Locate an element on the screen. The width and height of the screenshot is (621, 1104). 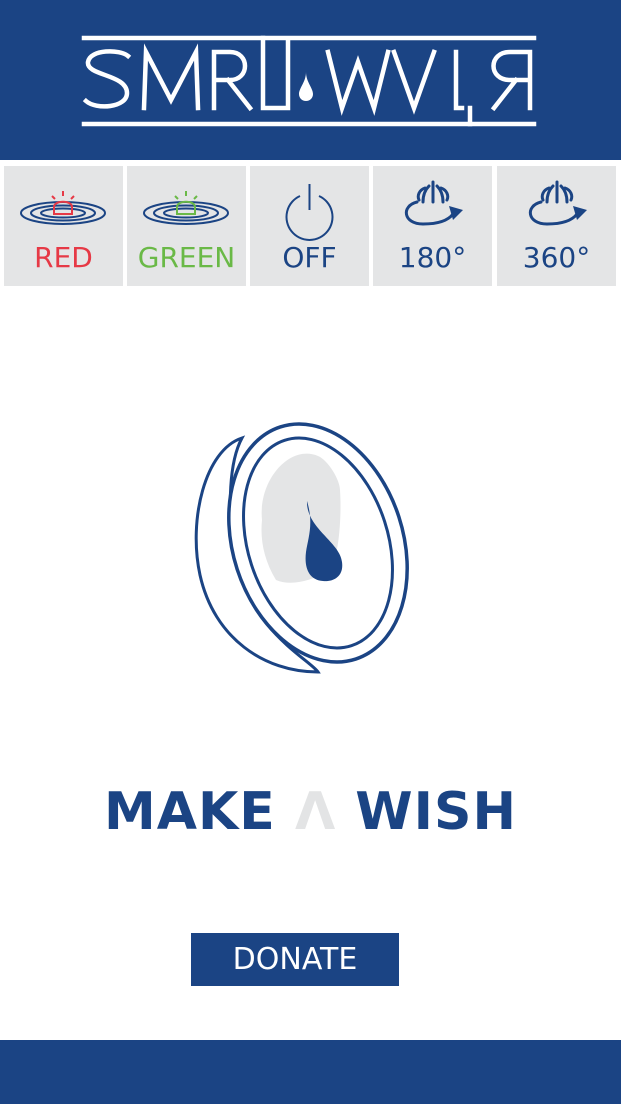
app-footer is located at coordinates (310, 1072).